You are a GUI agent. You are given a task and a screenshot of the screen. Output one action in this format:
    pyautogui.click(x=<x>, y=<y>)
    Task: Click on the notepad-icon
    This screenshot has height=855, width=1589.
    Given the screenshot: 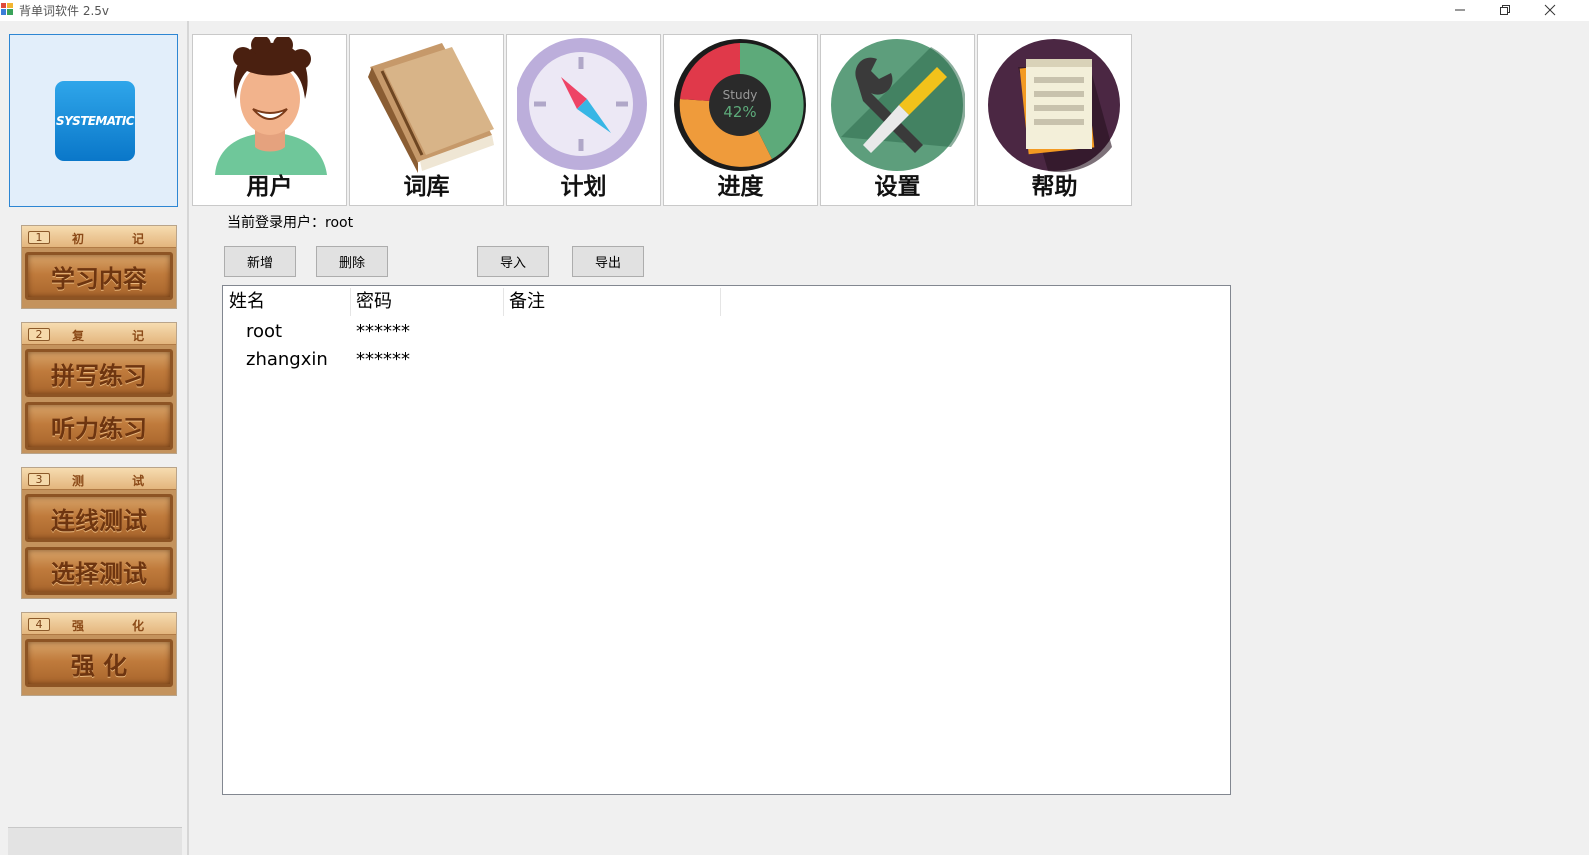 What is the action you would take?
    pyautogui.click(x=1054, y=106)
    